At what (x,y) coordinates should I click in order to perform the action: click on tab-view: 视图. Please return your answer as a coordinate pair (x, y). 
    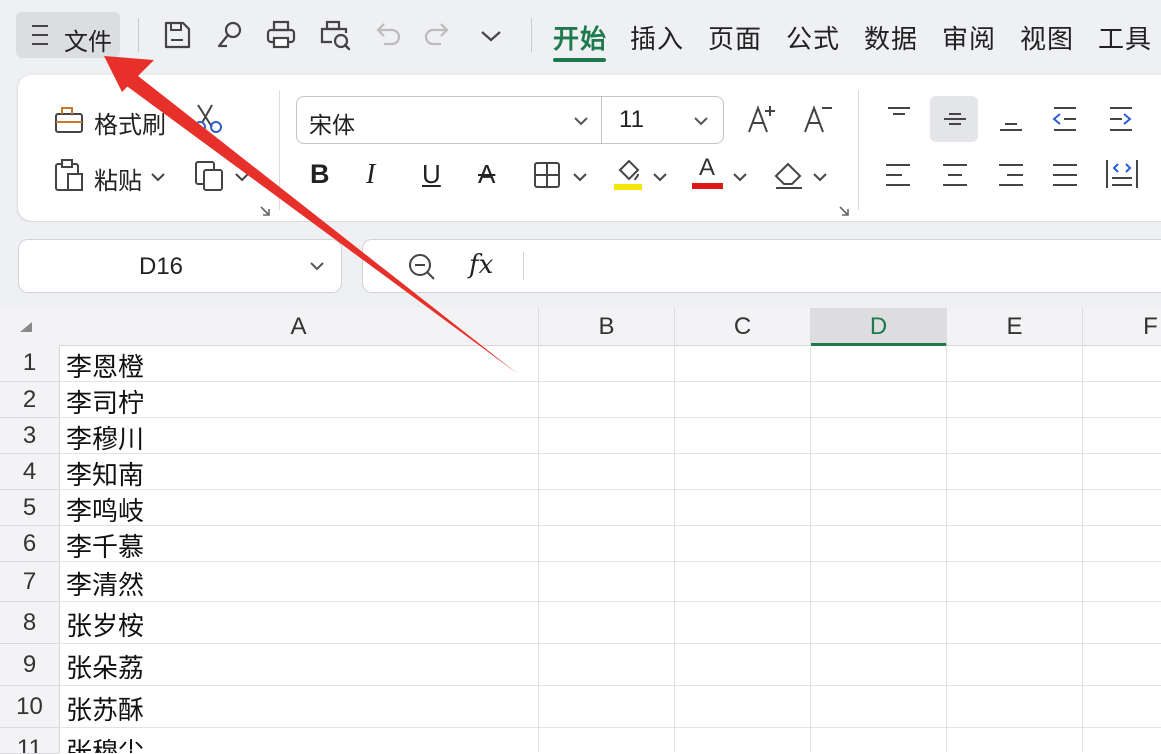
    Looking at the image, I should click on (1047, 37).